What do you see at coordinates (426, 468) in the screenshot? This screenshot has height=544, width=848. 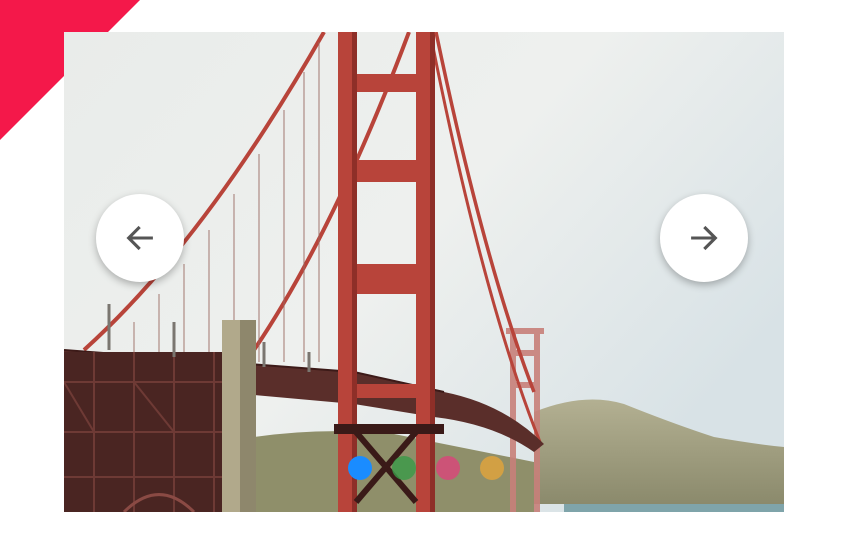 I see `carousel-pagination` at bounding box center [426, 468].